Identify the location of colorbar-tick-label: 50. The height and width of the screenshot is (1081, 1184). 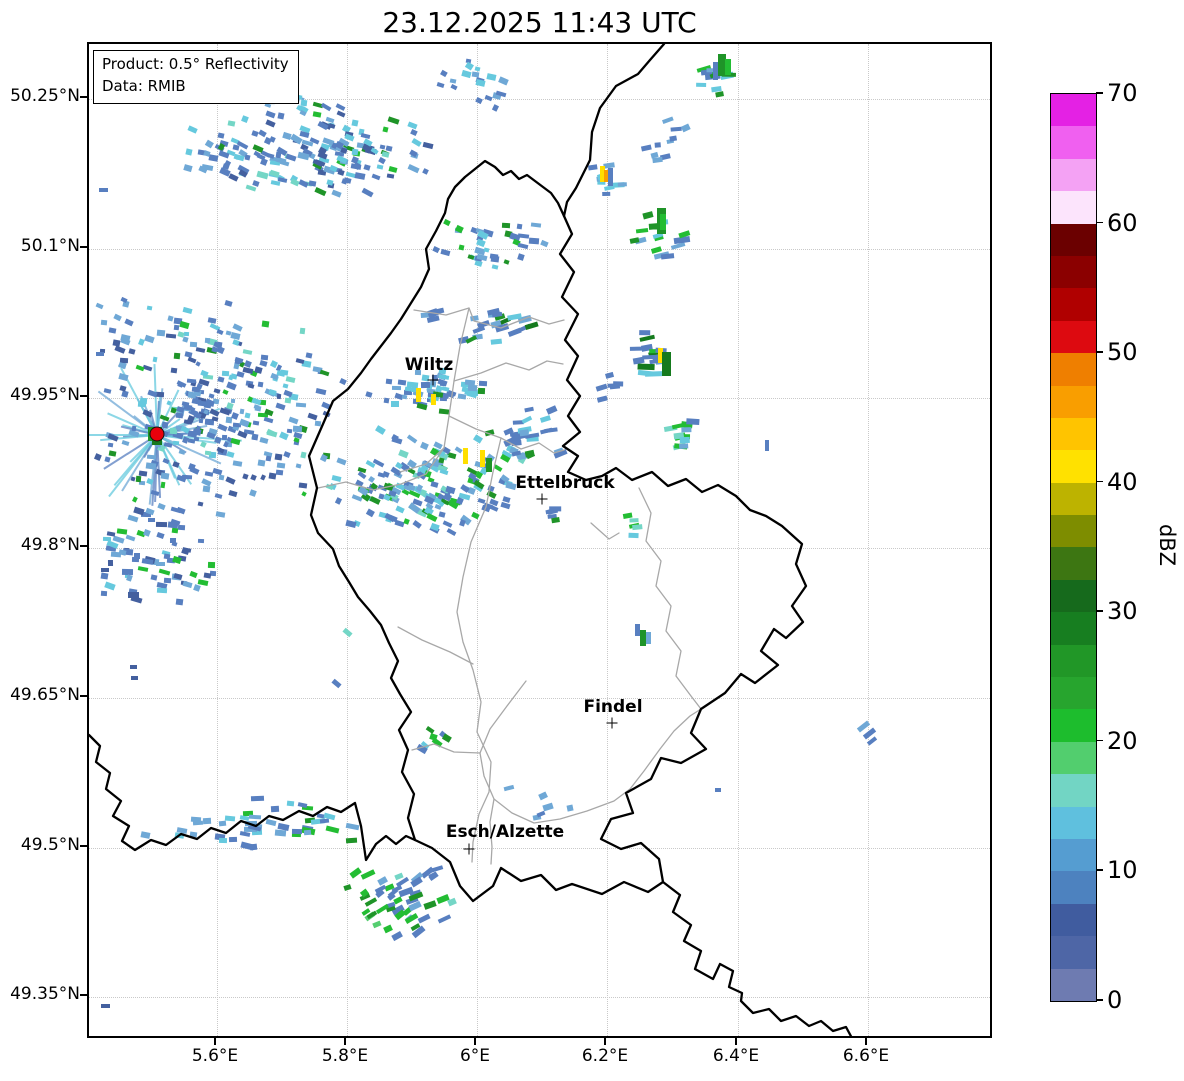
(1122, 352).